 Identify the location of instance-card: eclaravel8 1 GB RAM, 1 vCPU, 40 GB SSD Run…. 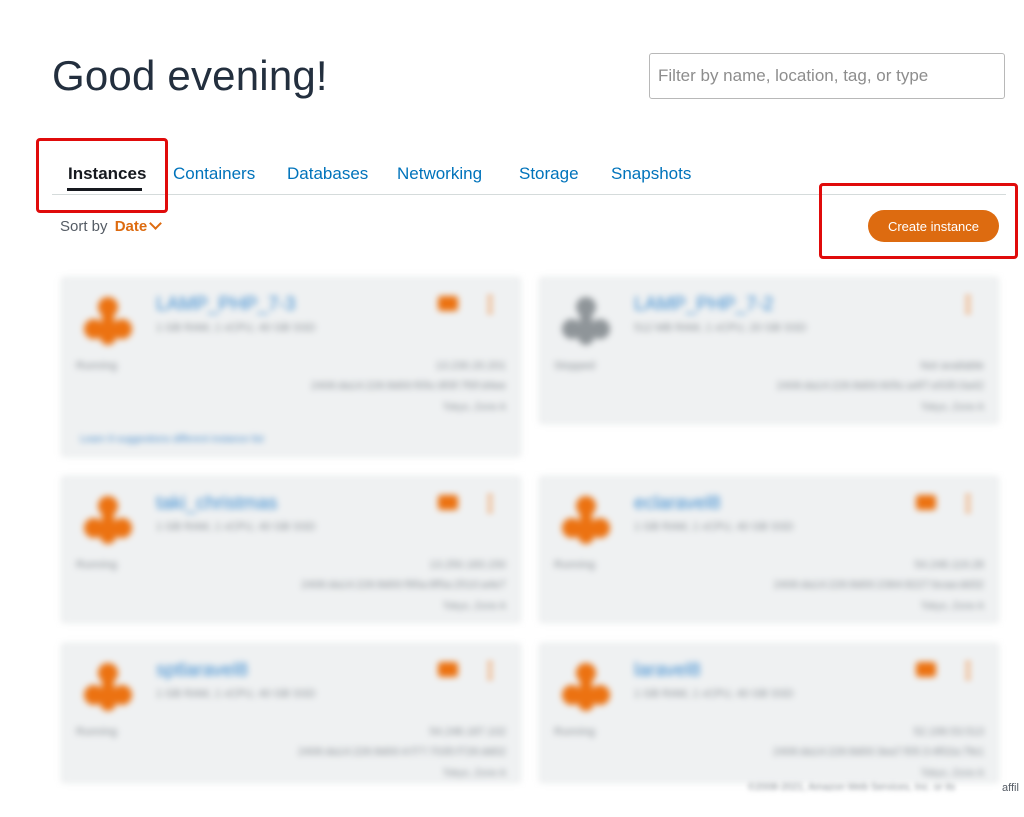
(769, 549).